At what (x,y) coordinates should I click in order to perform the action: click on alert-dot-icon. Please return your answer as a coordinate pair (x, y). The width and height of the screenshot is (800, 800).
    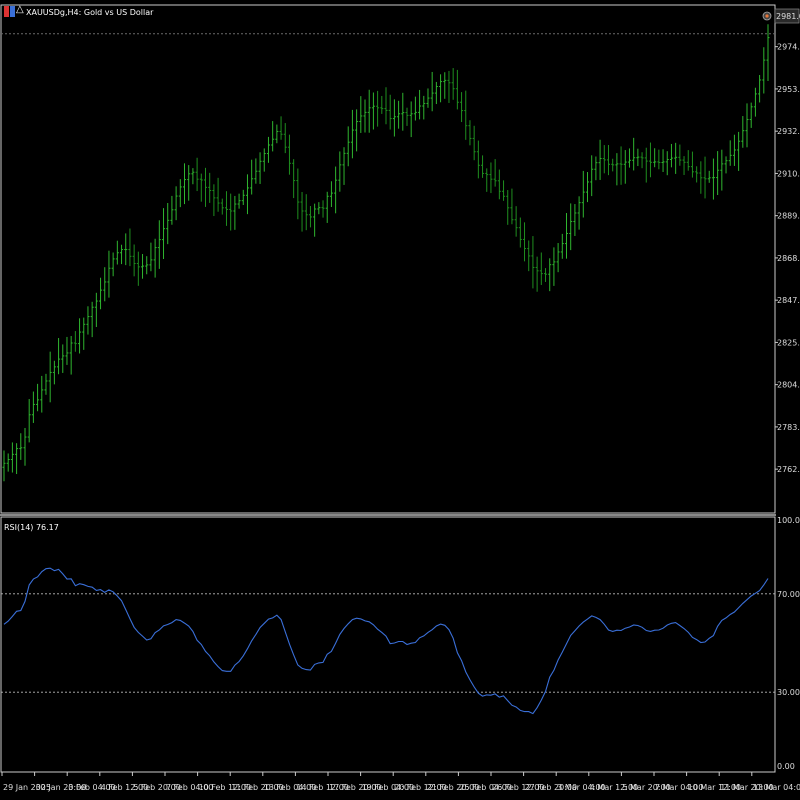
    Looking at the image, I should click on (767, 16).